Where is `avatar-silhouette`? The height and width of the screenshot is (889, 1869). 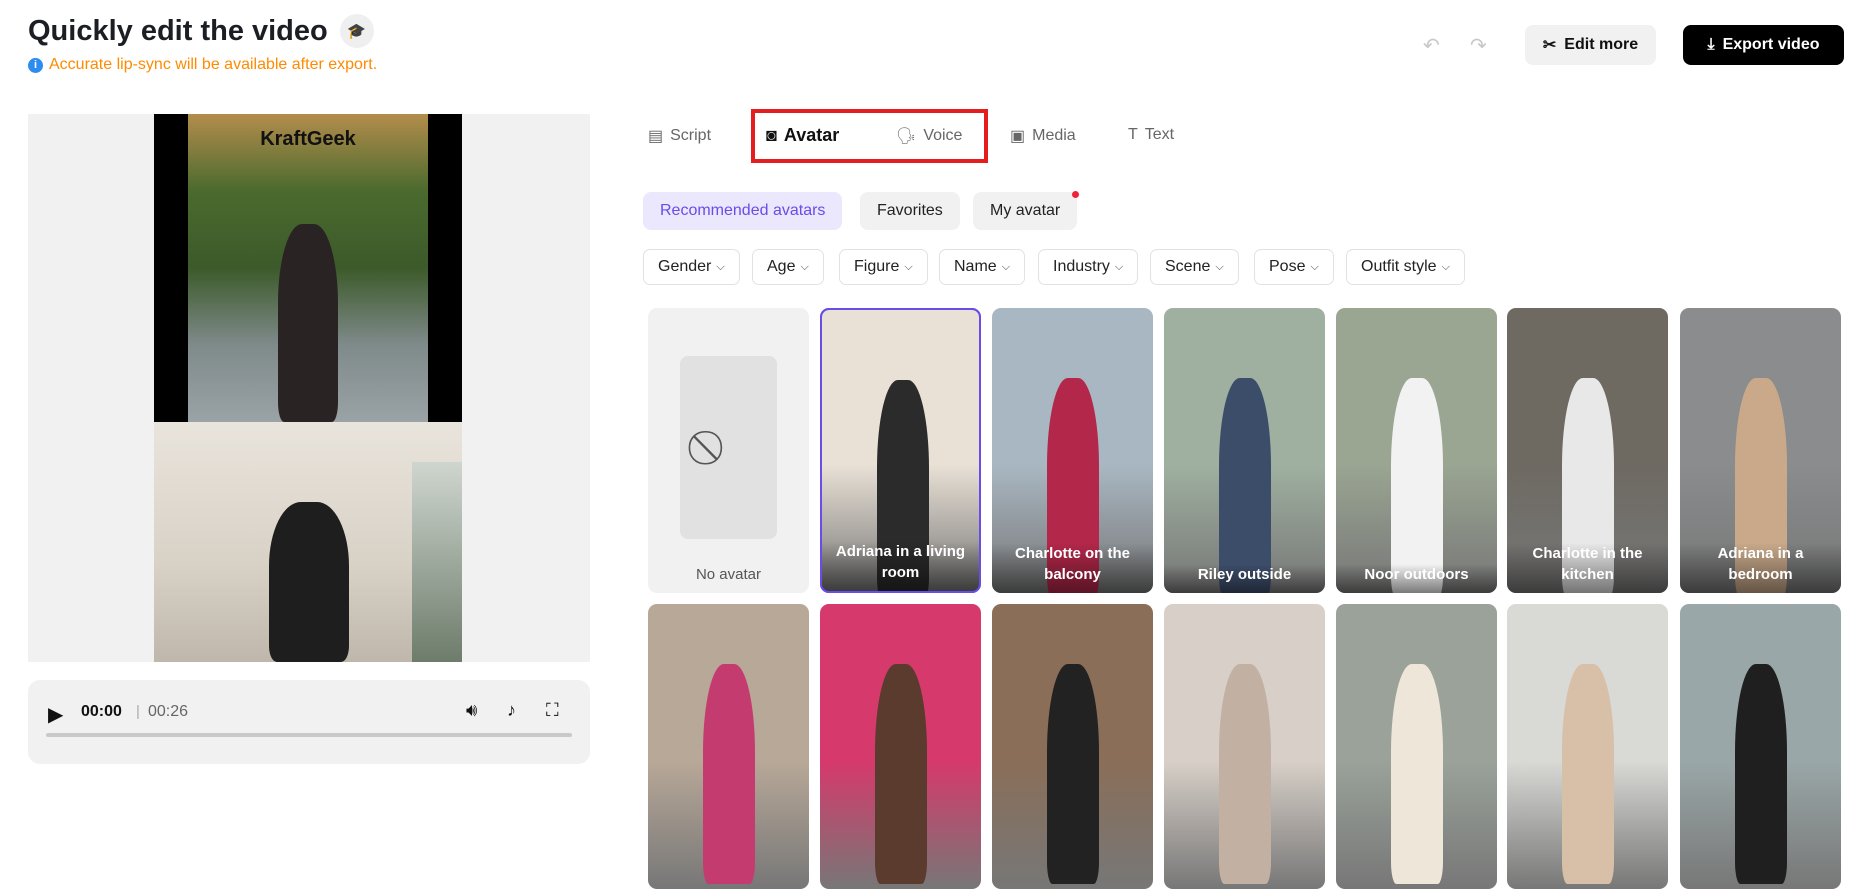
avatar-silhouette is located at coordinates (728, 447).